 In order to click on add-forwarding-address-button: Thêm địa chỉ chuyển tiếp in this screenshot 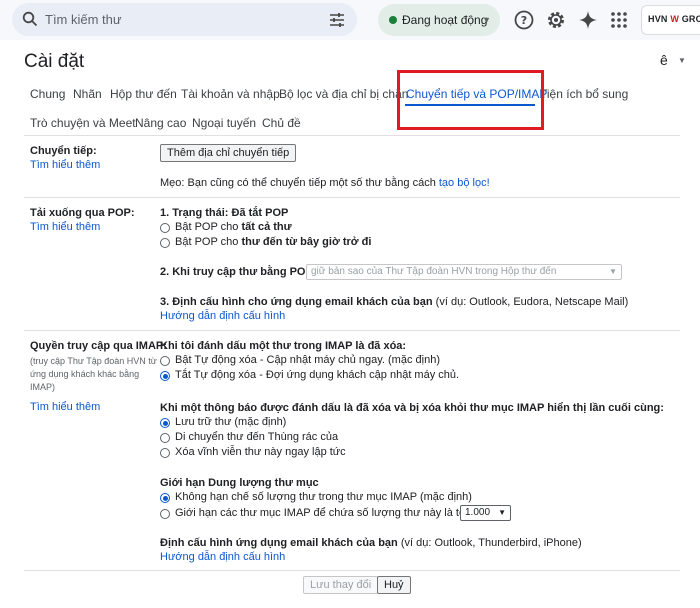, I will do `click(228, 153)`.